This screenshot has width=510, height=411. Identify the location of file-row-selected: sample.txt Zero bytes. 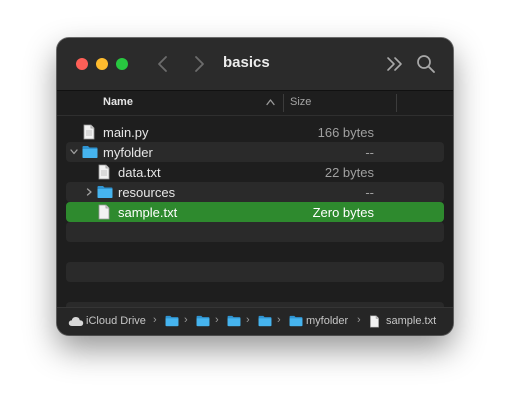
(255, 212).